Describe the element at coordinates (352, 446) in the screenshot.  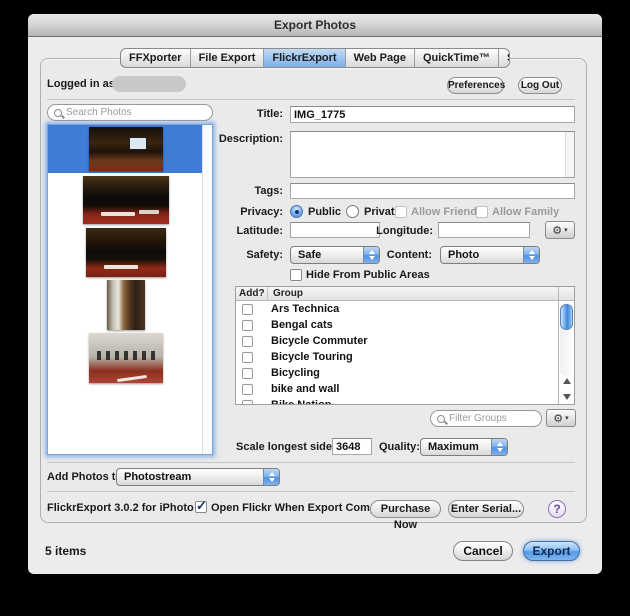
I see `scale-input` at that location.